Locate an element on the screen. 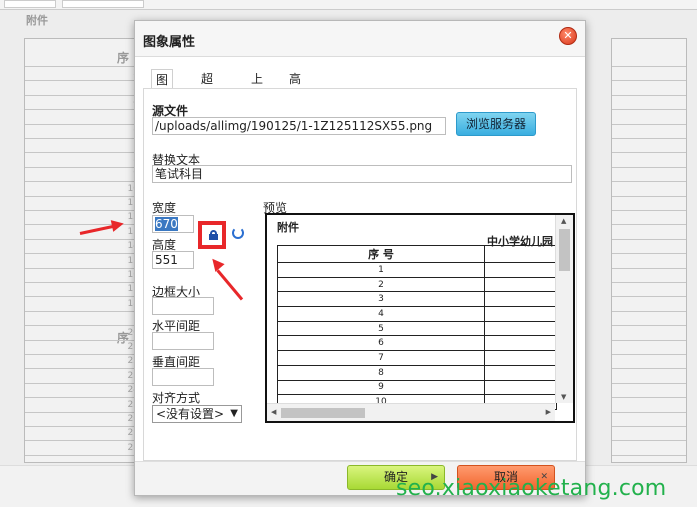  table-row: 10 is located at coordinates (84, 190).